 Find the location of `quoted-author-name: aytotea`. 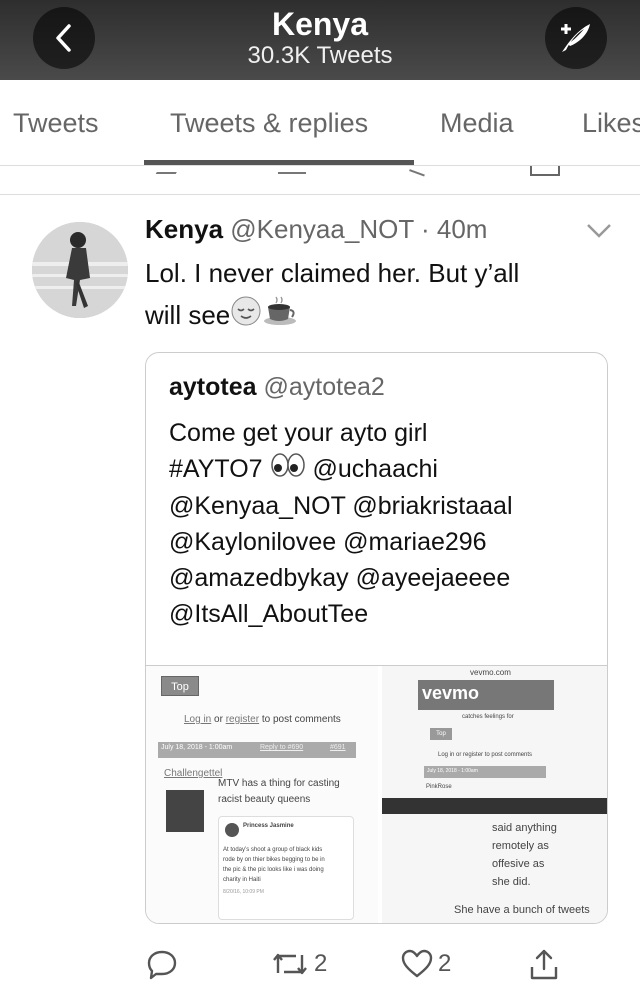

quoted-author-name: aytotea is located at coordinates (213, 387).